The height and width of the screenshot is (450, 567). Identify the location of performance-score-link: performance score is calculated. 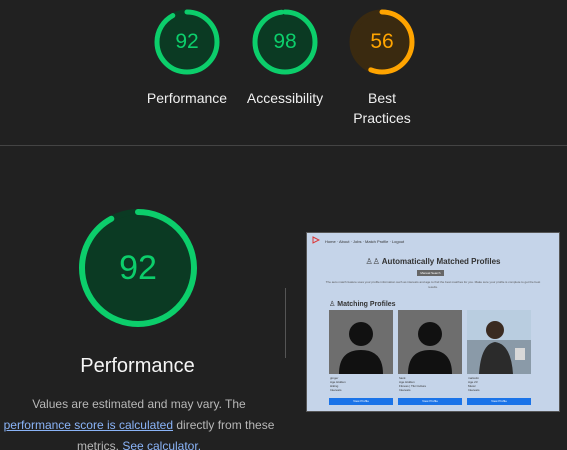
(88, 425).